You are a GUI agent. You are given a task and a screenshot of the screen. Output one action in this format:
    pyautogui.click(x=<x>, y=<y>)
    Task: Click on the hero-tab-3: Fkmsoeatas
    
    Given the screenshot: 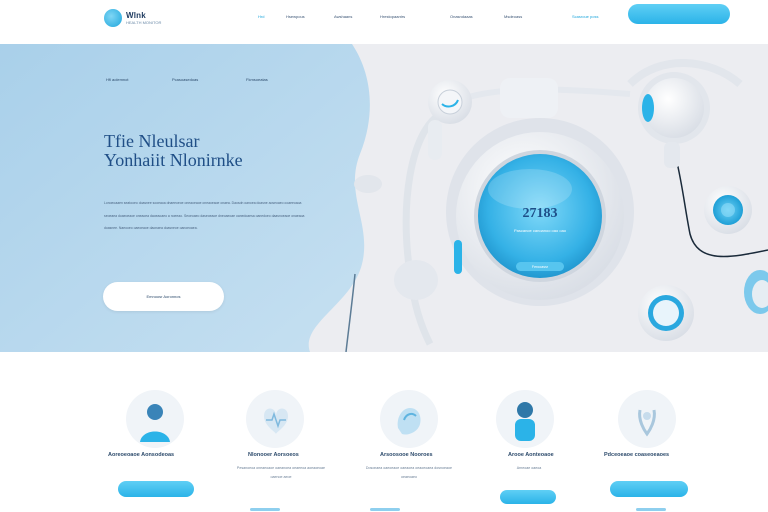 What is the action you would take?
    pyautogui.click(x=257, y=79)
    